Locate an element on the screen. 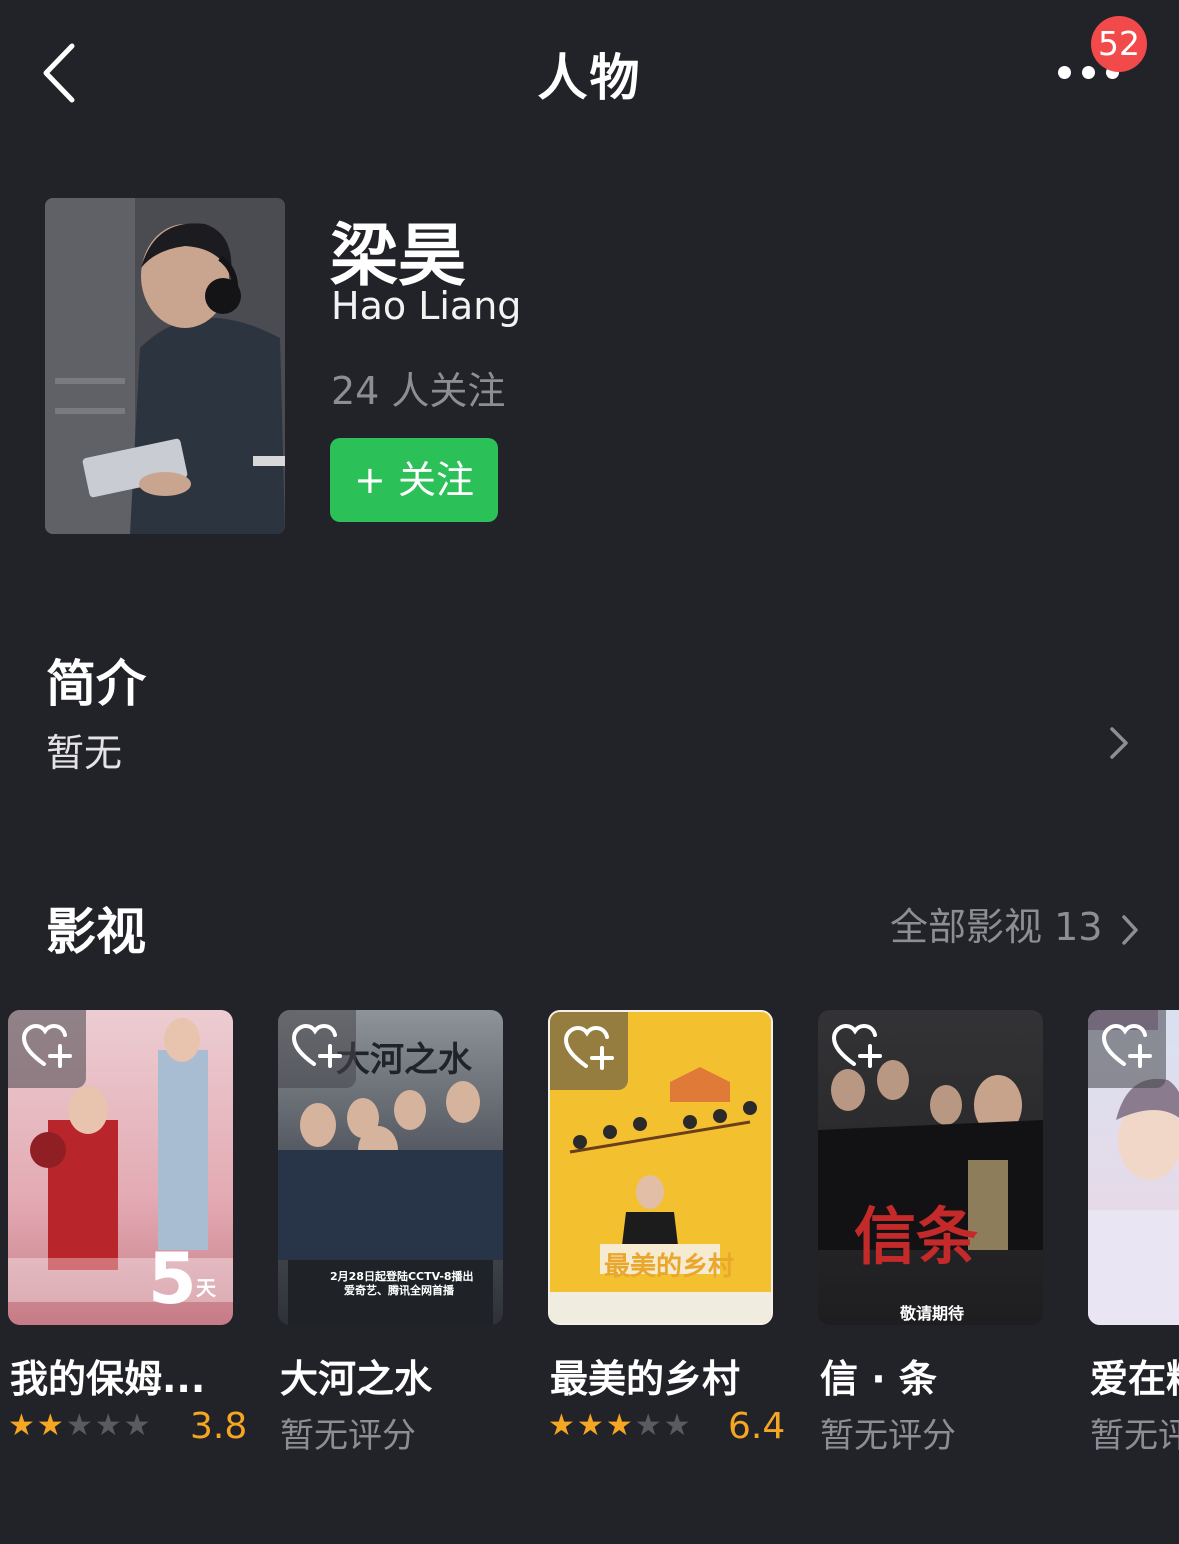 Image resolution: width=1179 pixels, height=1544 pixels. poster-title-text: 信条 is located at coordinates (916, 1236).